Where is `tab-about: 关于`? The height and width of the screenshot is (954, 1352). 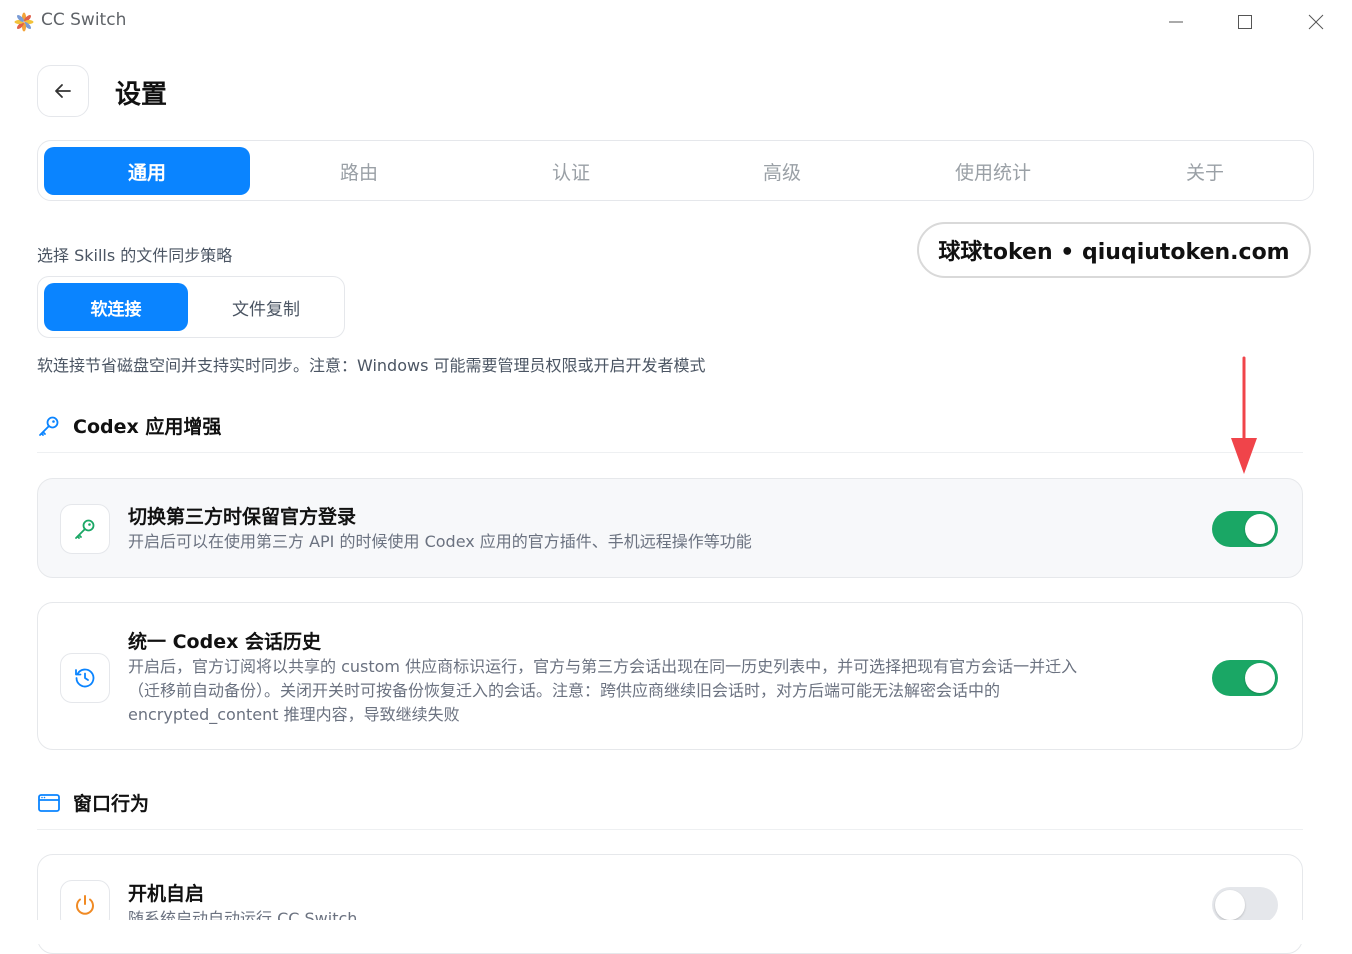
tab-about: 关于 is located at coordinates (1205, 171).